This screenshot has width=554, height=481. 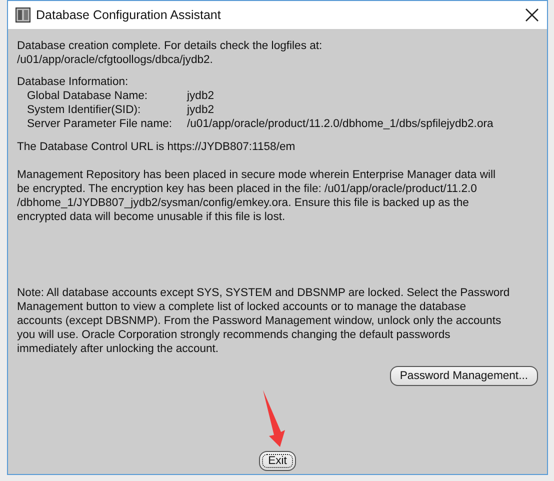 I want to click on info-value: /u01/app/oracle/product/11.2.0/dbhome_1/dbs/spfilejydb2.ora, so click(x=340, y=124).